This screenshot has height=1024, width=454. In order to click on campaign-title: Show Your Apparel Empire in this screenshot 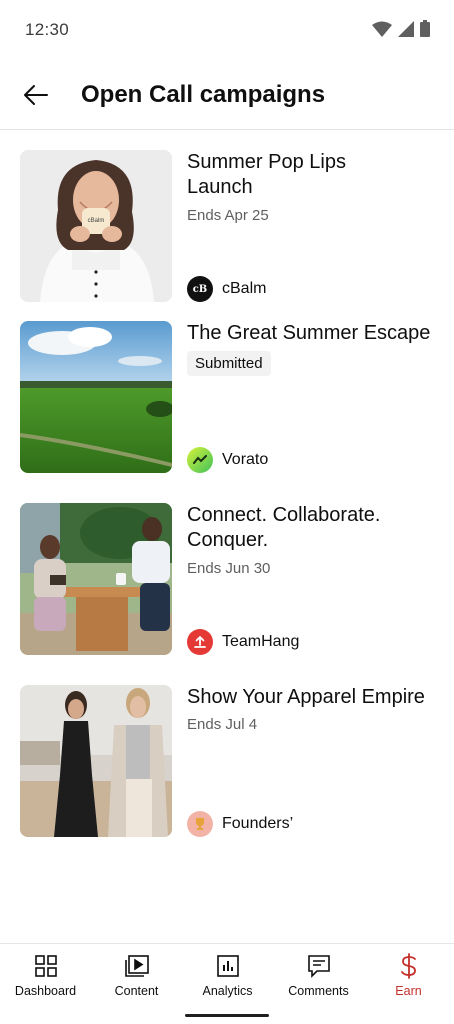, I will do `click(306, 697)`.